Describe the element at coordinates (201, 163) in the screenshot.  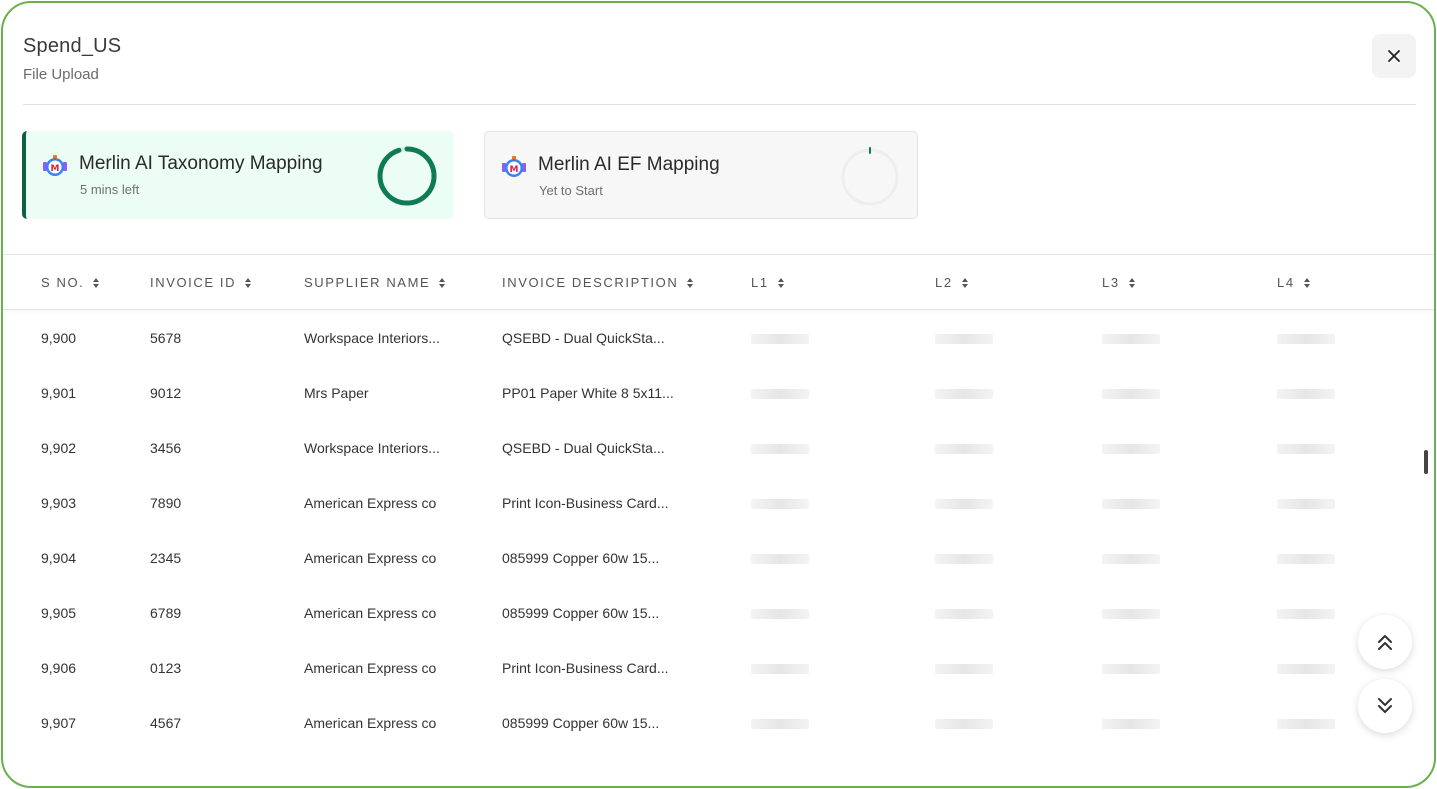
I see `card-title: Merlin AI Taxonomy Mapping` at that location.